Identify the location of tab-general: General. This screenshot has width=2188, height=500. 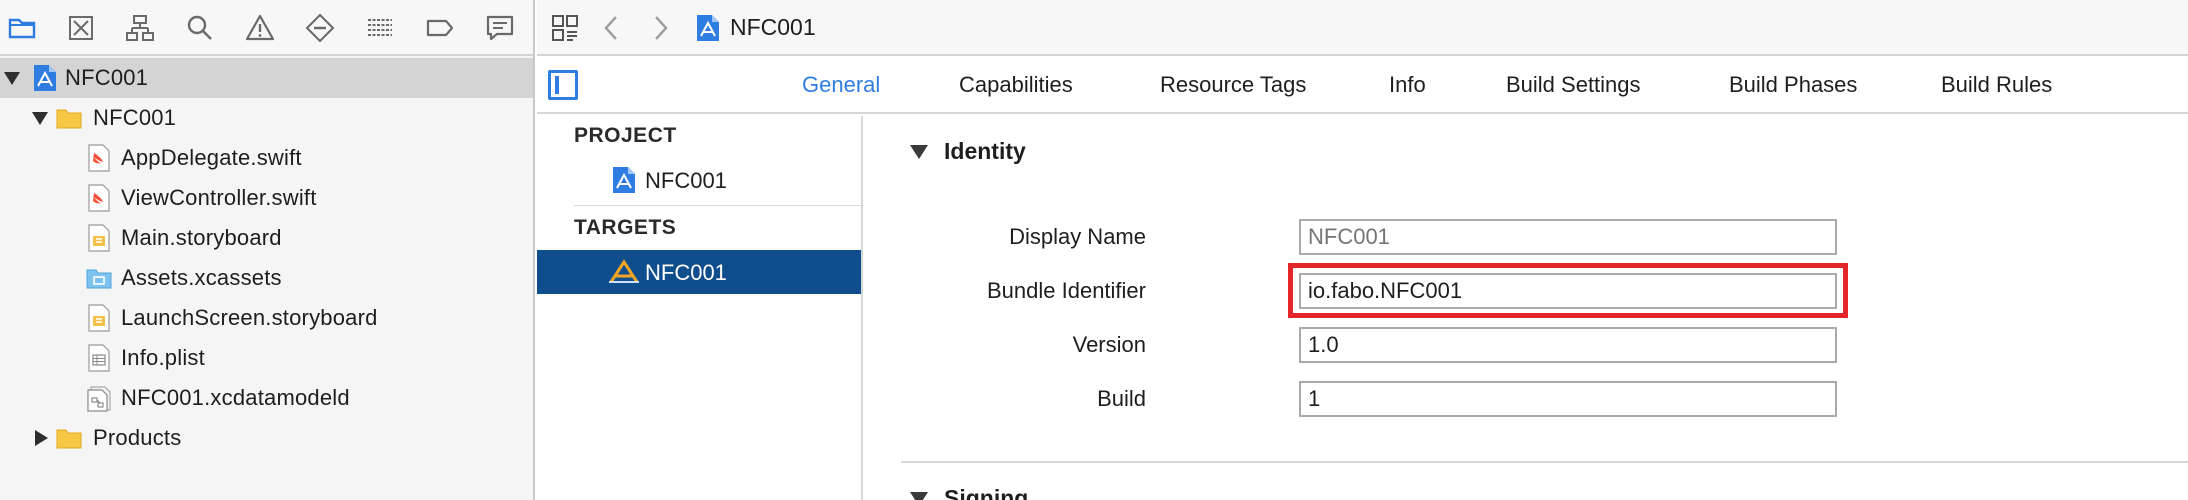
(841, 85).